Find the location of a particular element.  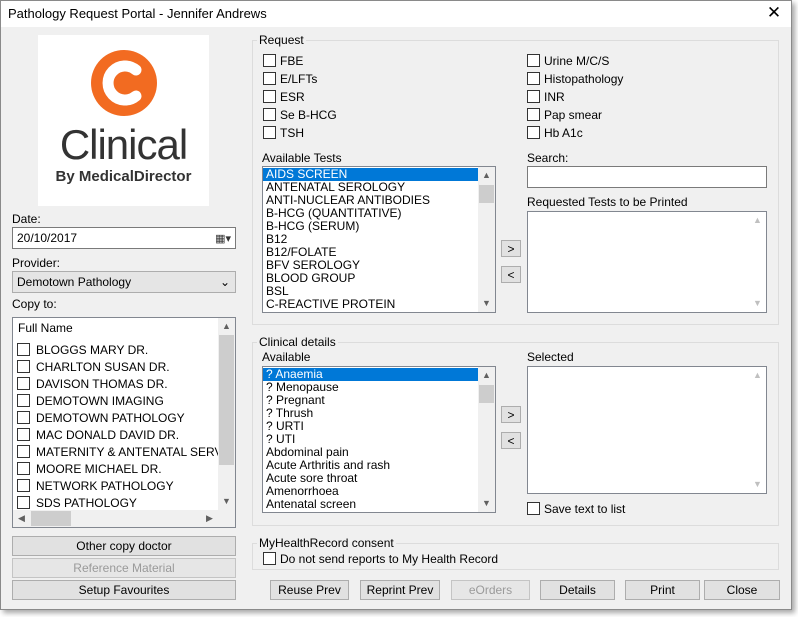

scroll-left-icon: ◀ is located at coordinates (21, 518).